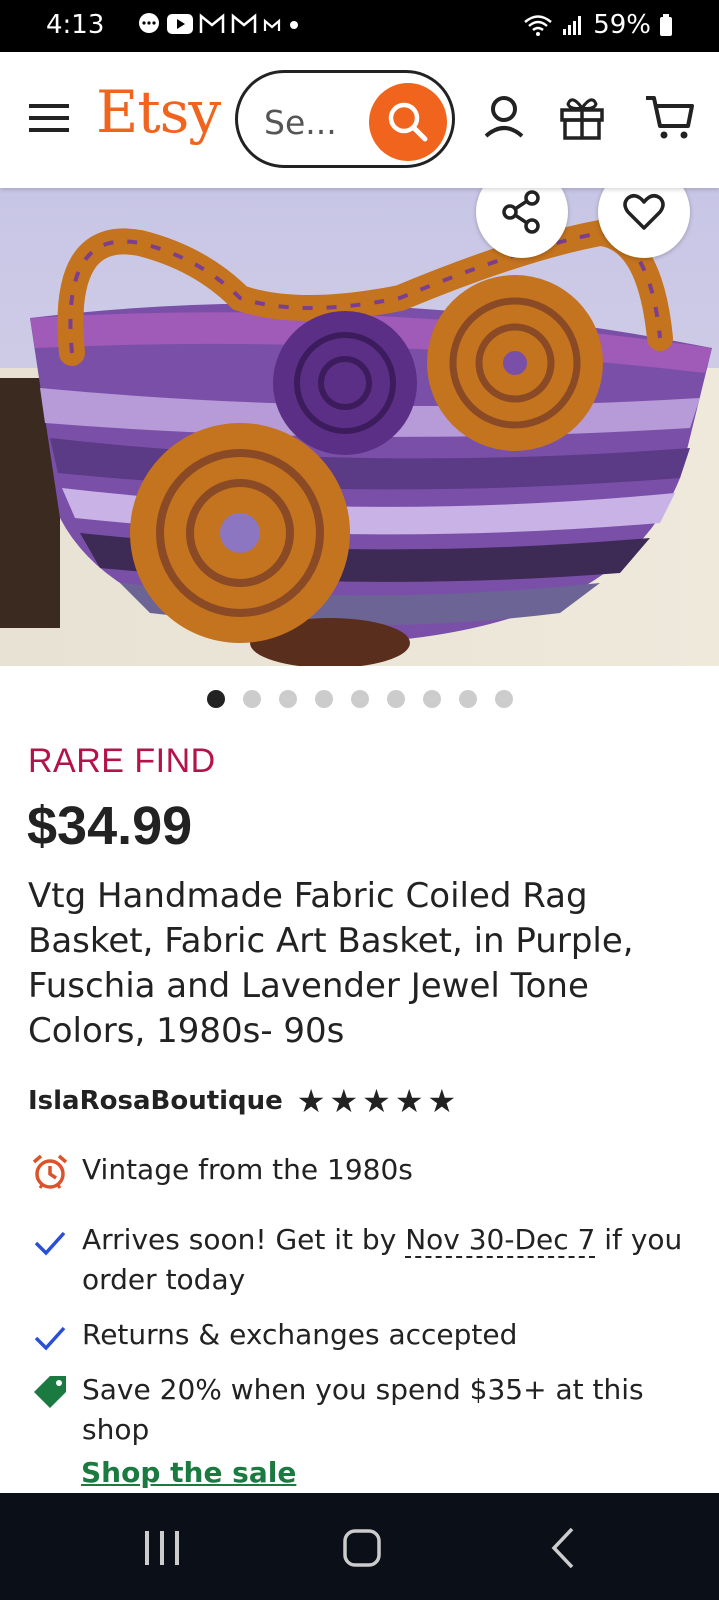  Describe the element at coordinates (582, 118) in the screenshot. I see `gift-icon` at that location.